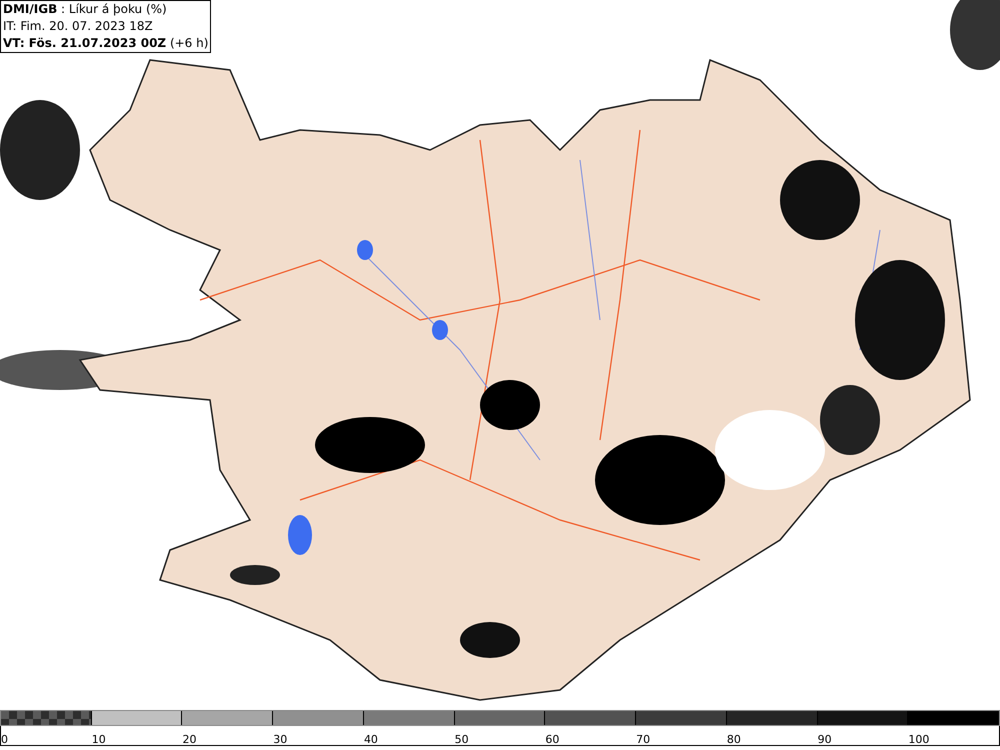 This screenshot has width=1000, height=750. What do you see at coordinates (280, 740) in the screenshot?
I see `legend-label: 30` at bounding box center [280, 740].